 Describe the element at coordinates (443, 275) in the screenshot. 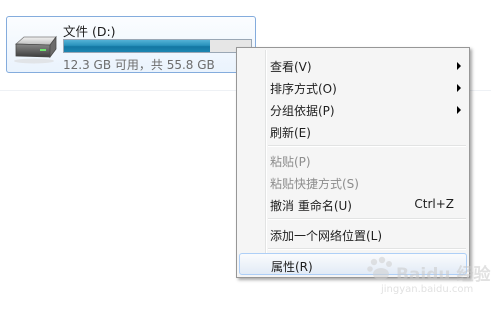

I see `watermark-logo-text: Baidu 经验` at that location.